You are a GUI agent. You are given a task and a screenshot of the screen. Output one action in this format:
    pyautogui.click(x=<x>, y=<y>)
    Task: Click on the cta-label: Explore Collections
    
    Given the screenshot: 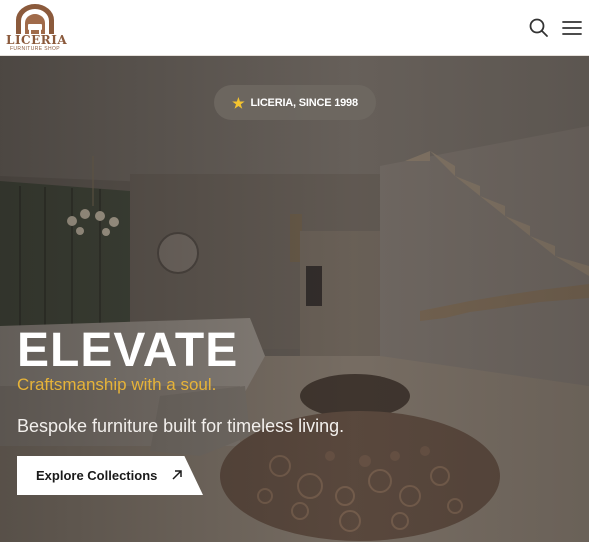 What is the action you would take?
    pyautogui.click(x=97, y=475)
    